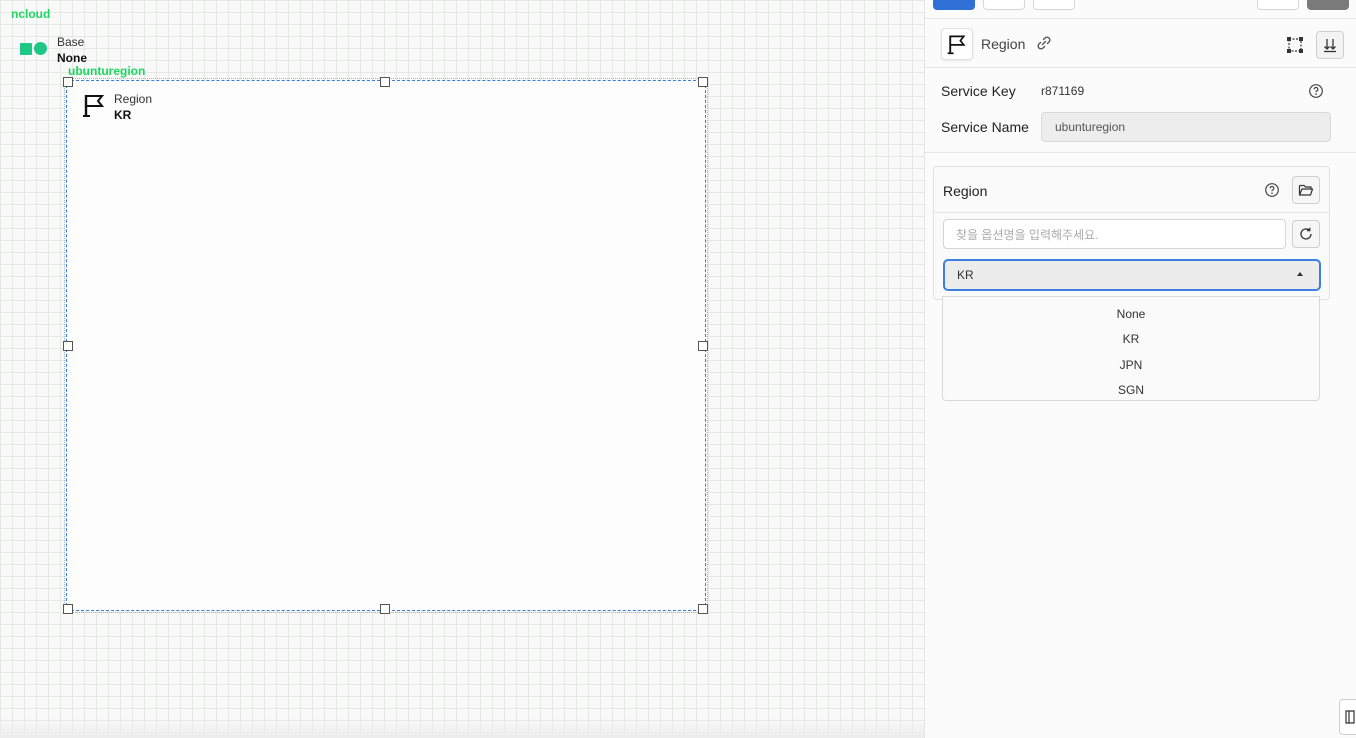  I want to click on service-name-field: ubunturegion, so click(1186, 127).